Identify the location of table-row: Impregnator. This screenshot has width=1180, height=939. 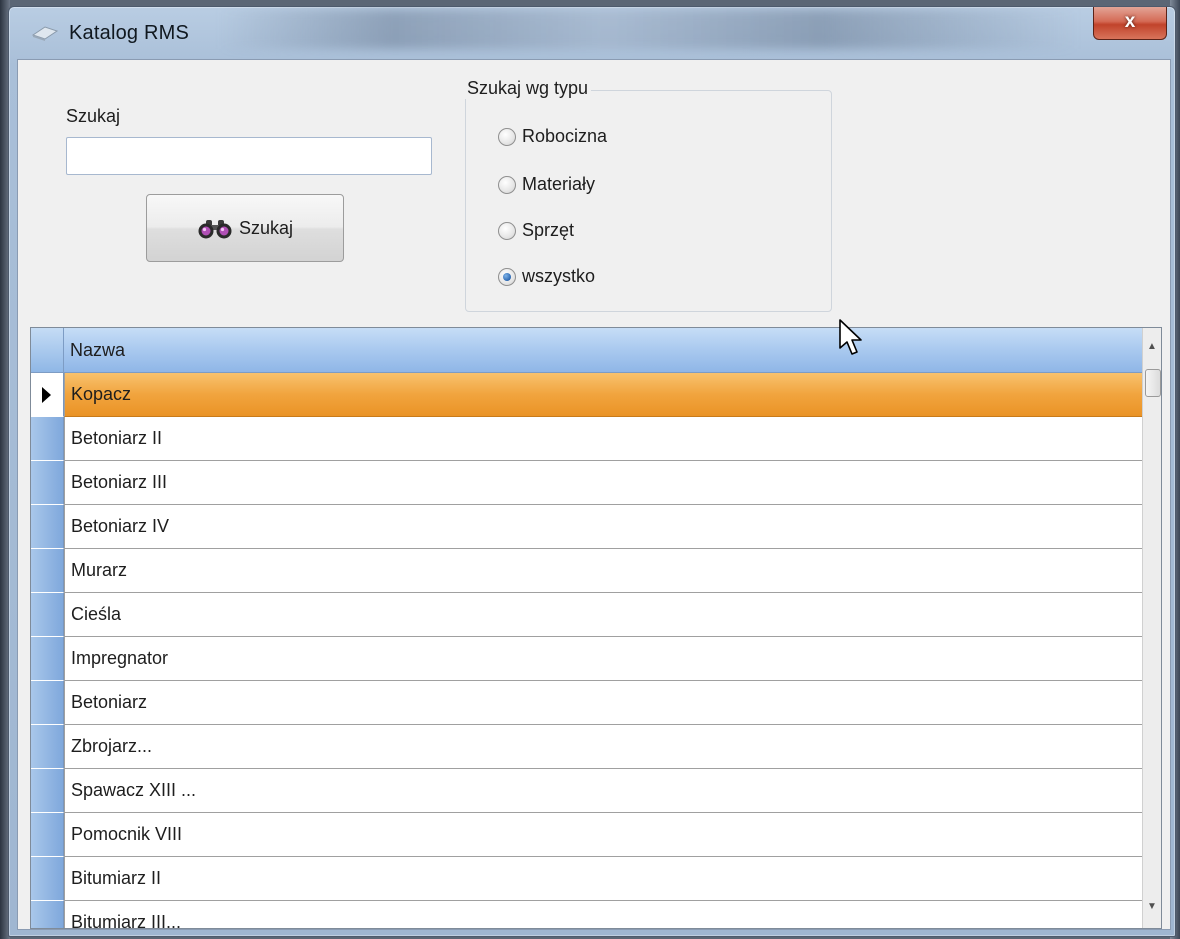
(586, 659).